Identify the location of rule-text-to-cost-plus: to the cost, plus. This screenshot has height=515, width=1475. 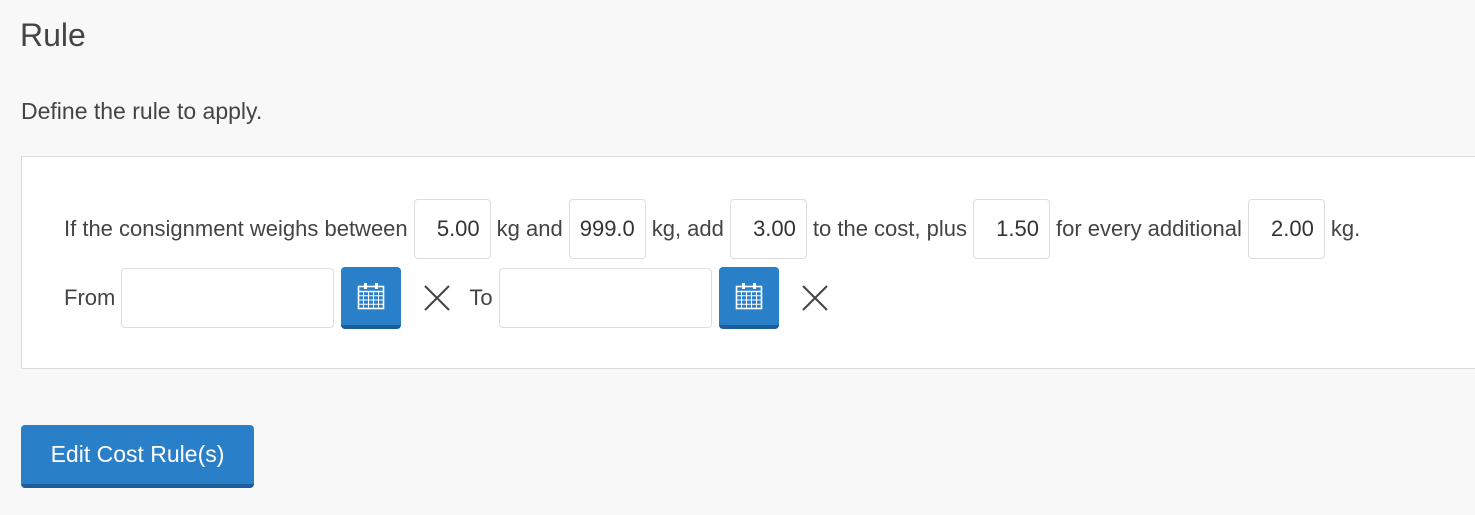
(889, 228).